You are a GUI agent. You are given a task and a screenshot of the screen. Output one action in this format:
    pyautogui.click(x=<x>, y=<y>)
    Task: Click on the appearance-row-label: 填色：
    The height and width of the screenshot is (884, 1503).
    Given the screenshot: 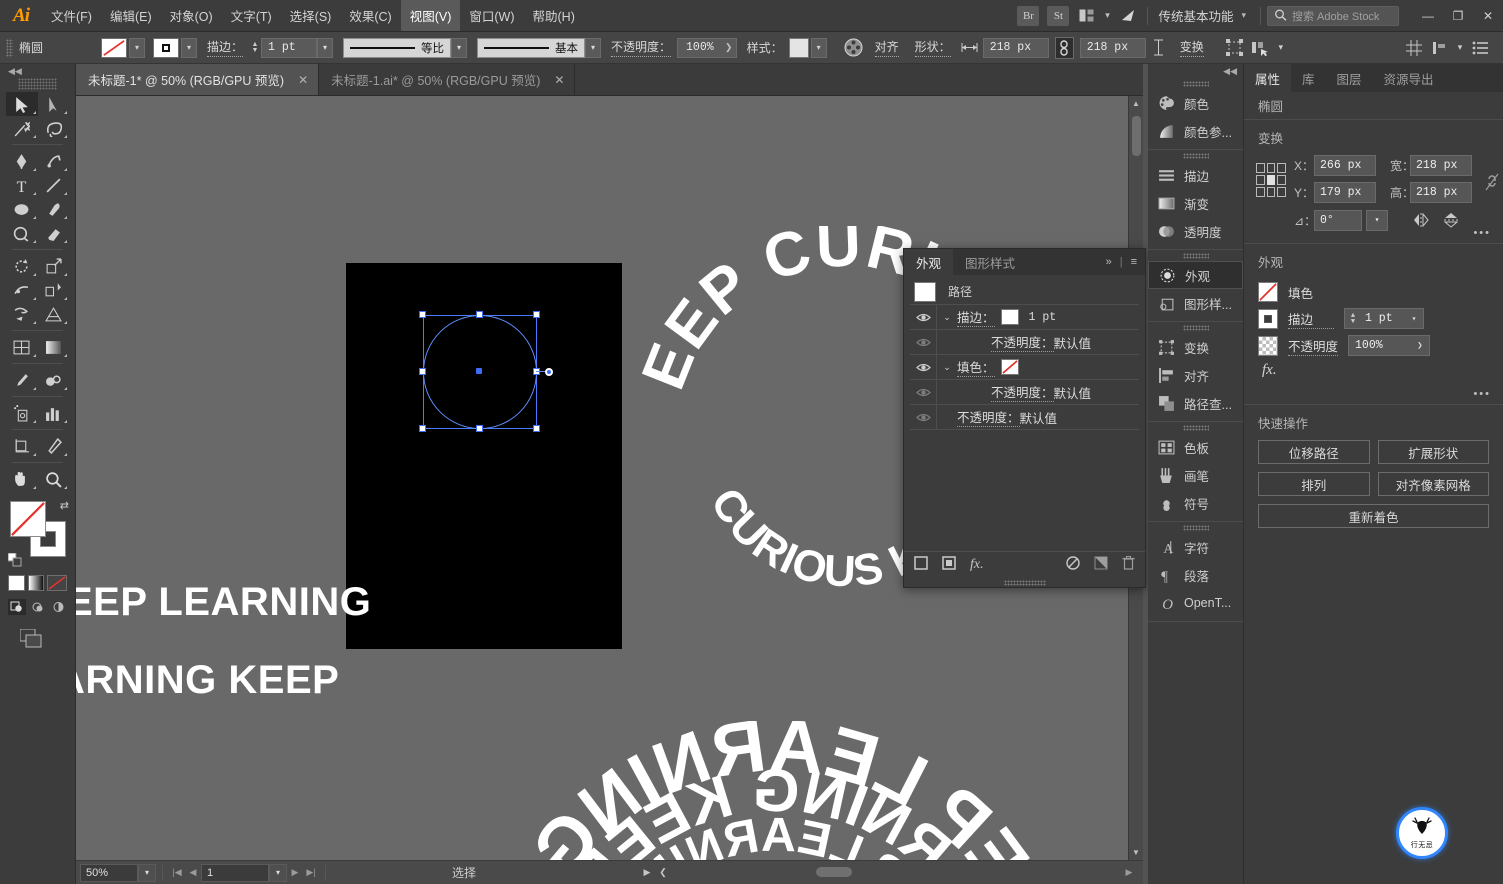 What is the action you would take?
    pyautogui.click(x=976, y=367)
    